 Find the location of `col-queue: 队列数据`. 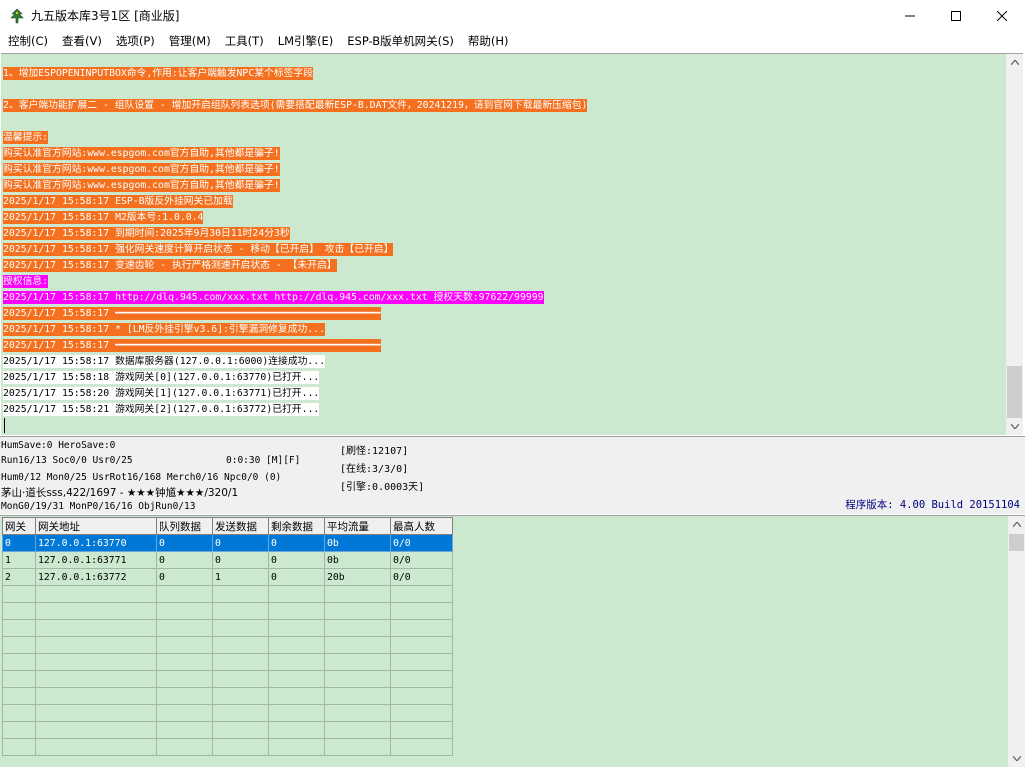

col-queue: 队列数据 is located at coordinates (184, 526).